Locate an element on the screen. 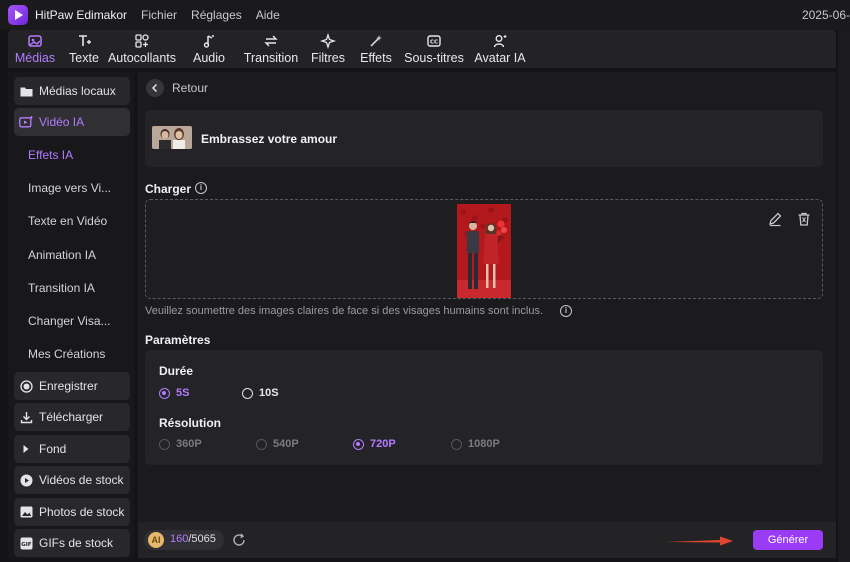 This screenshot has width=850, height=562. chevron-left-icon is located at coordinates (154, 88).